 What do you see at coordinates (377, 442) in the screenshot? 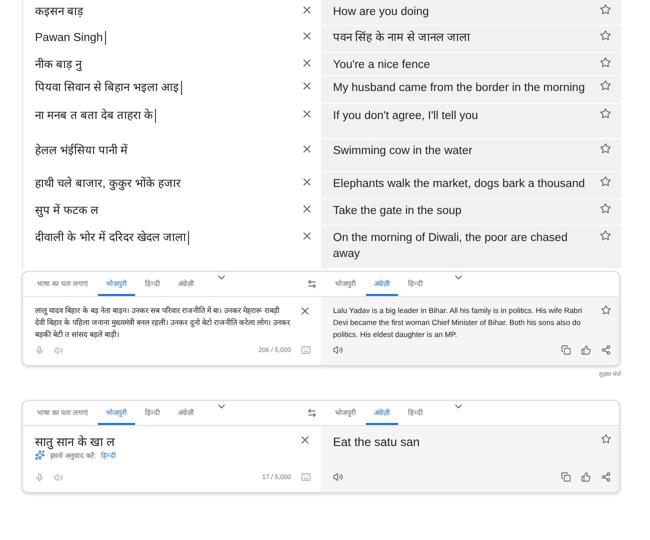
I see `translation-text: Eat the satu san` at bounding box center [377, 442].